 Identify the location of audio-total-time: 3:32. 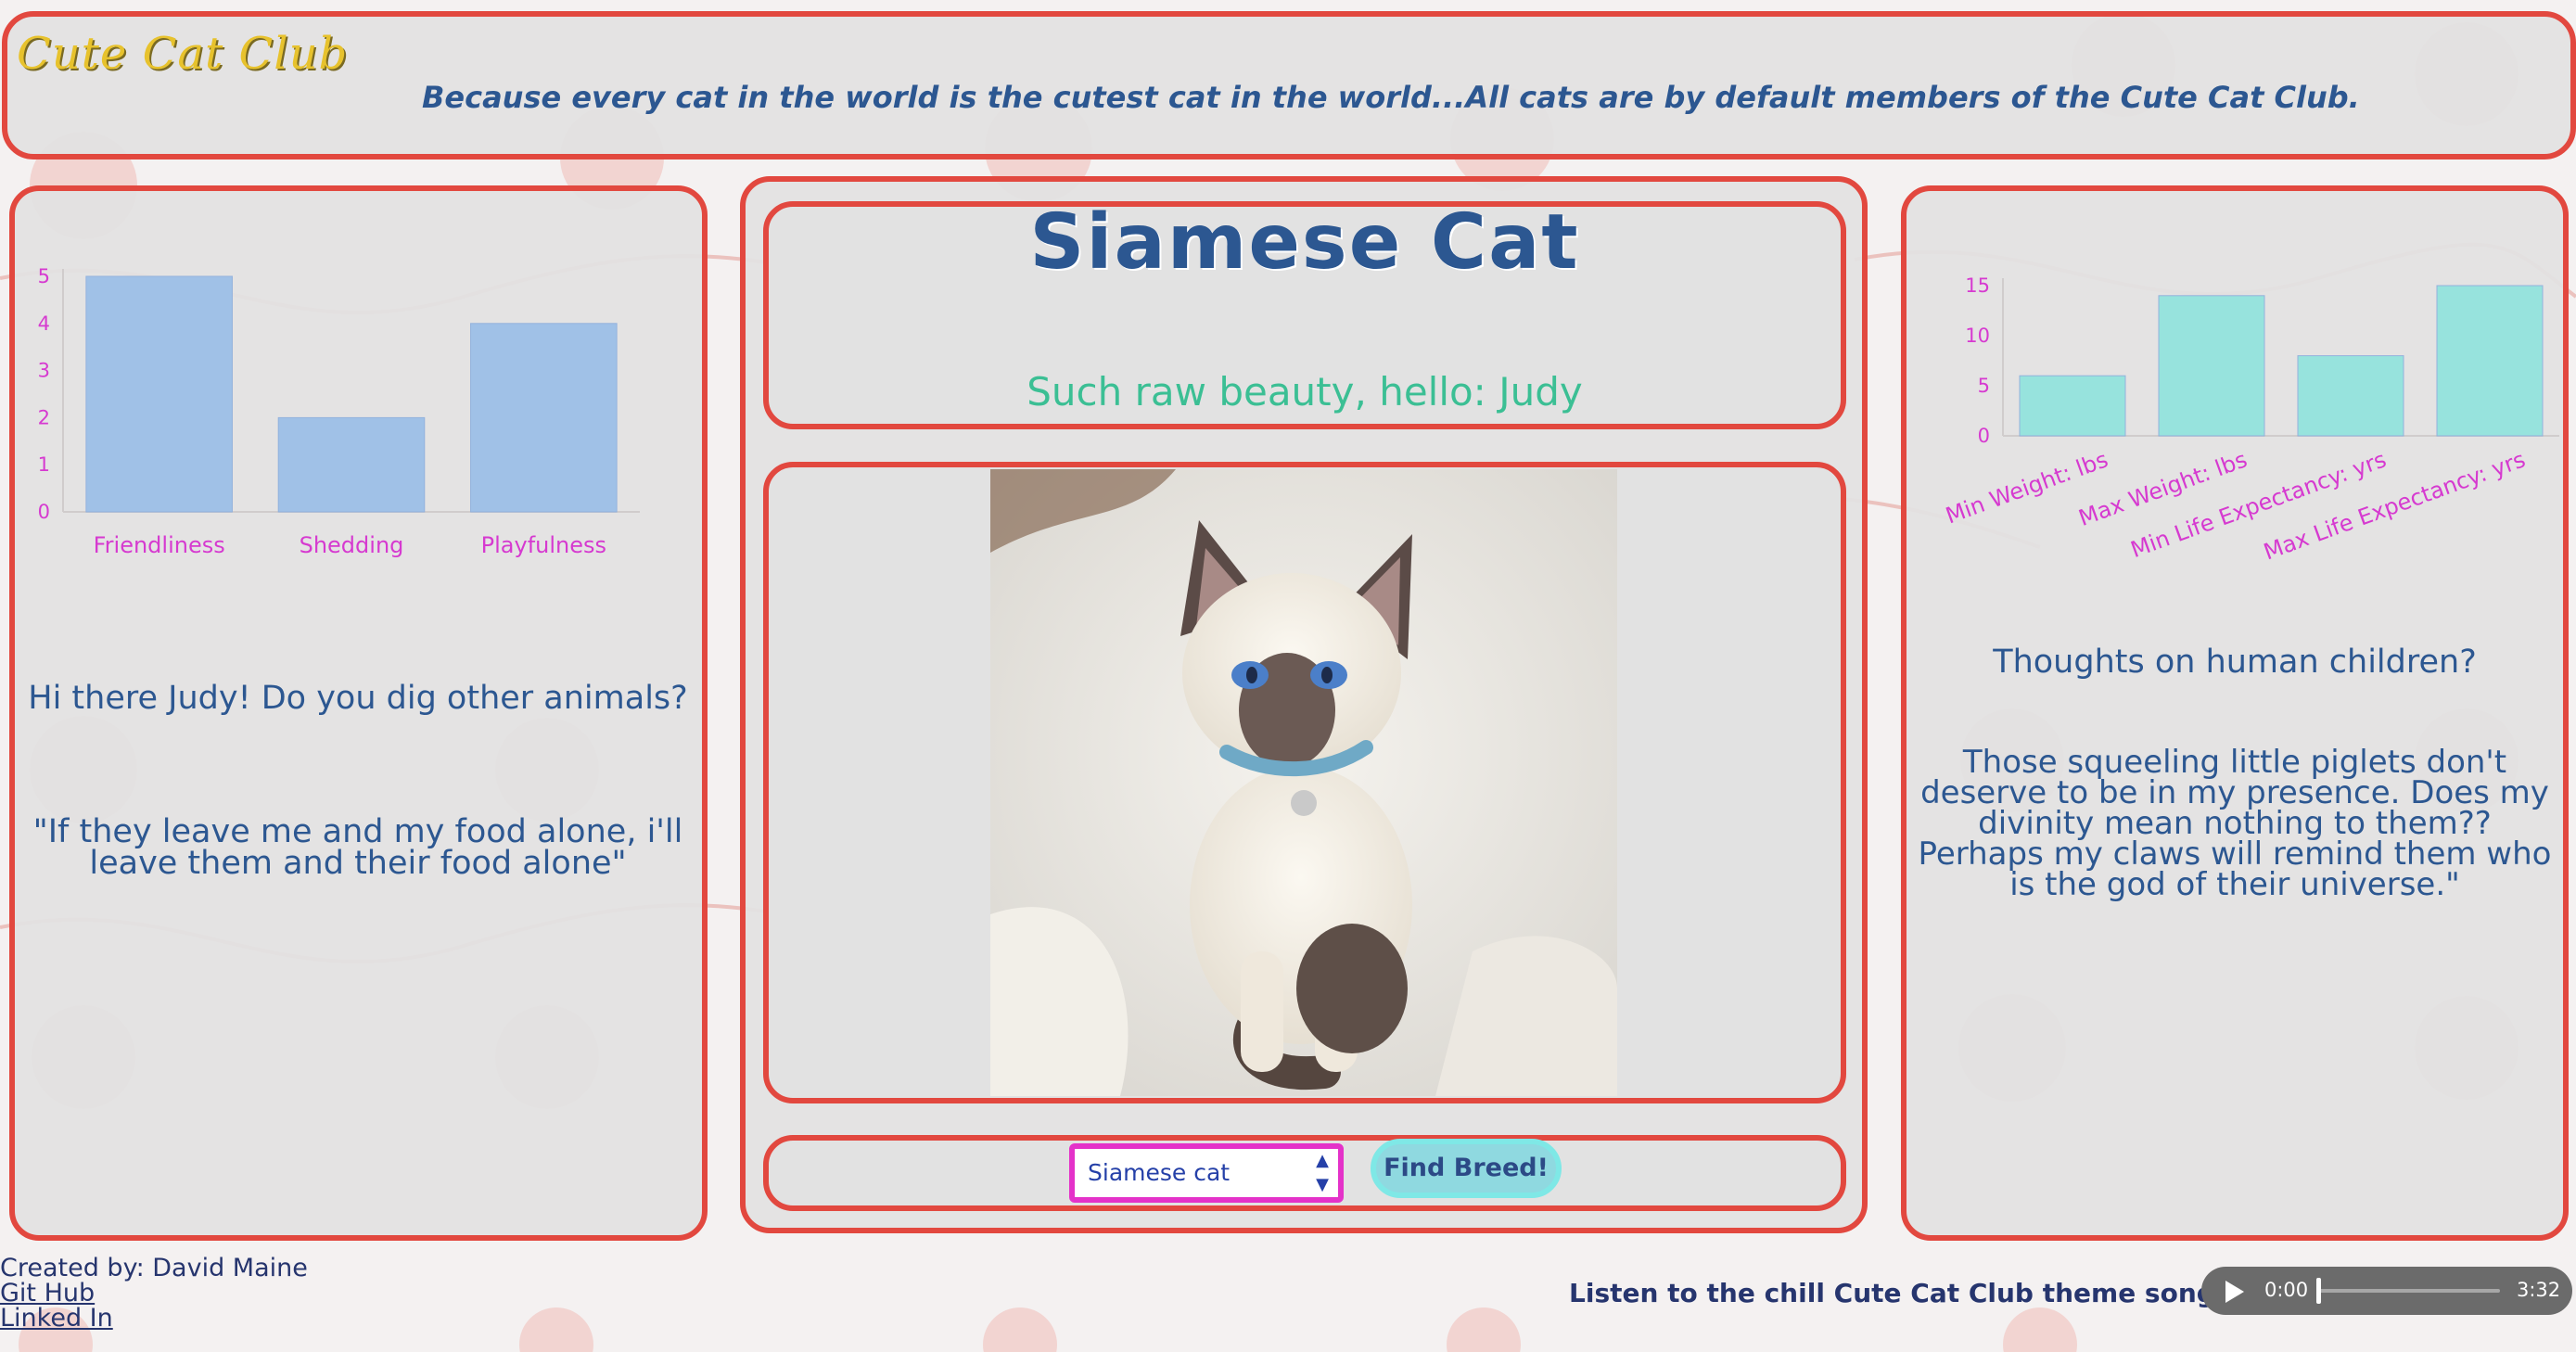
(2539, 1290).